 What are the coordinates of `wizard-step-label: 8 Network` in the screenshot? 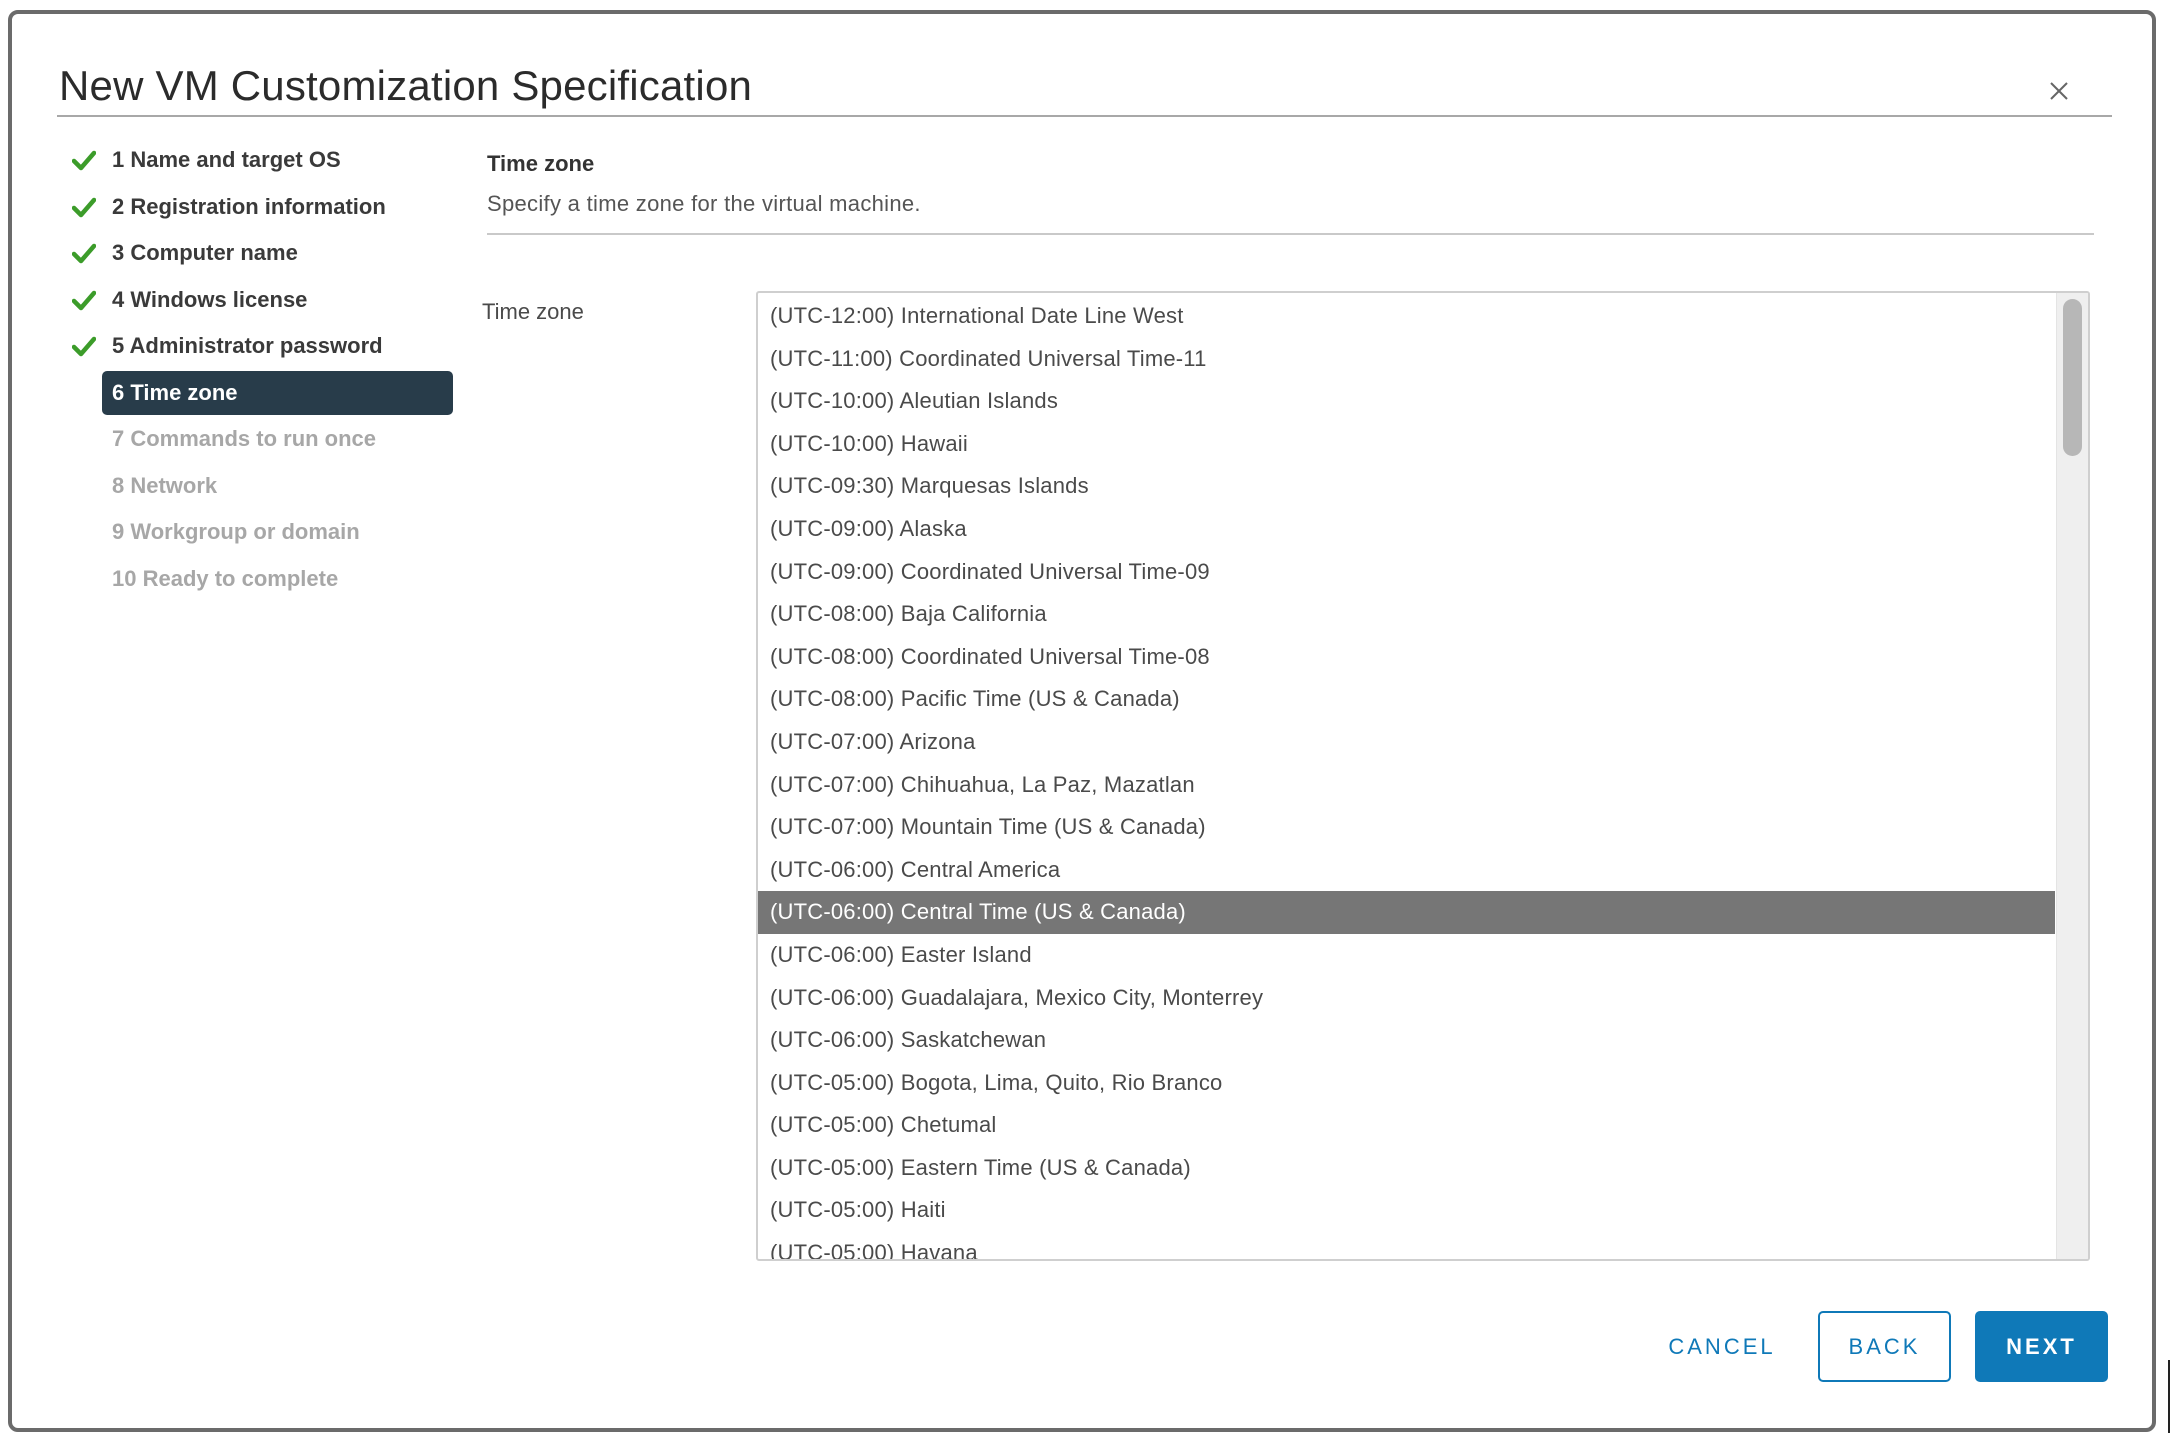 It's located at (165, 485).